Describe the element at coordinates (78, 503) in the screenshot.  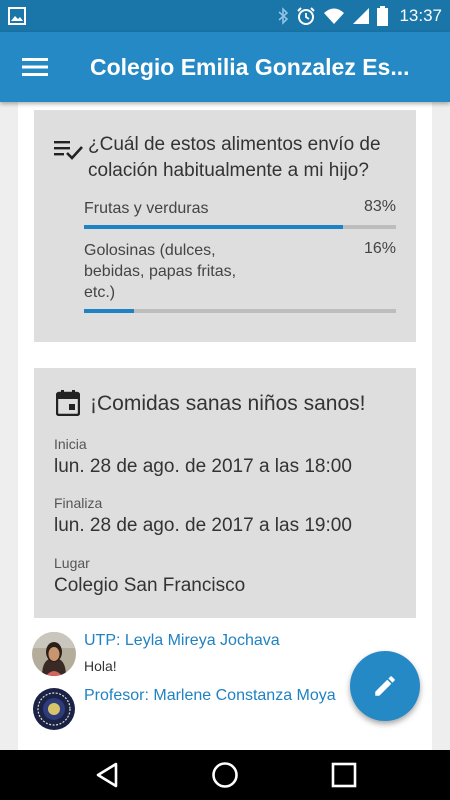
I see `event-end-label: Finaliza` at that location.